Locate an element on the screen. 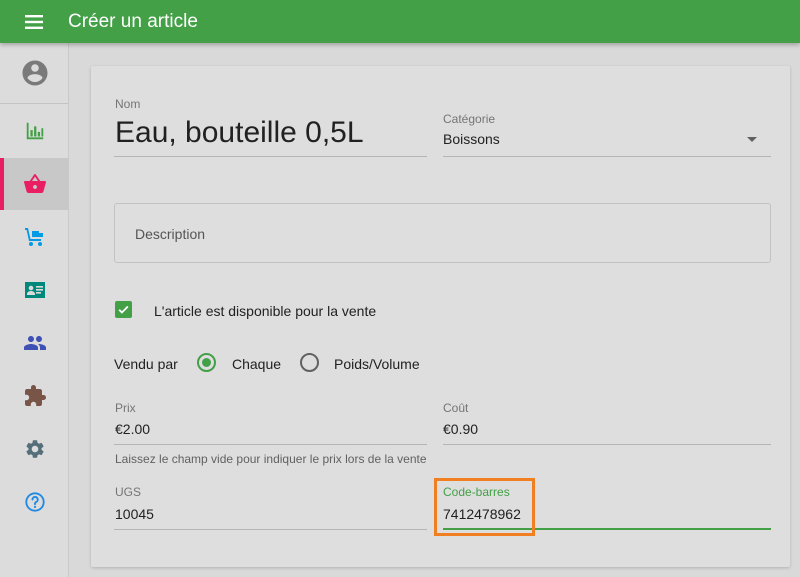 This screenshot has height=577, width=800. name-input: Eau, bouteille 0,5L is located at coordinates (239, 133).